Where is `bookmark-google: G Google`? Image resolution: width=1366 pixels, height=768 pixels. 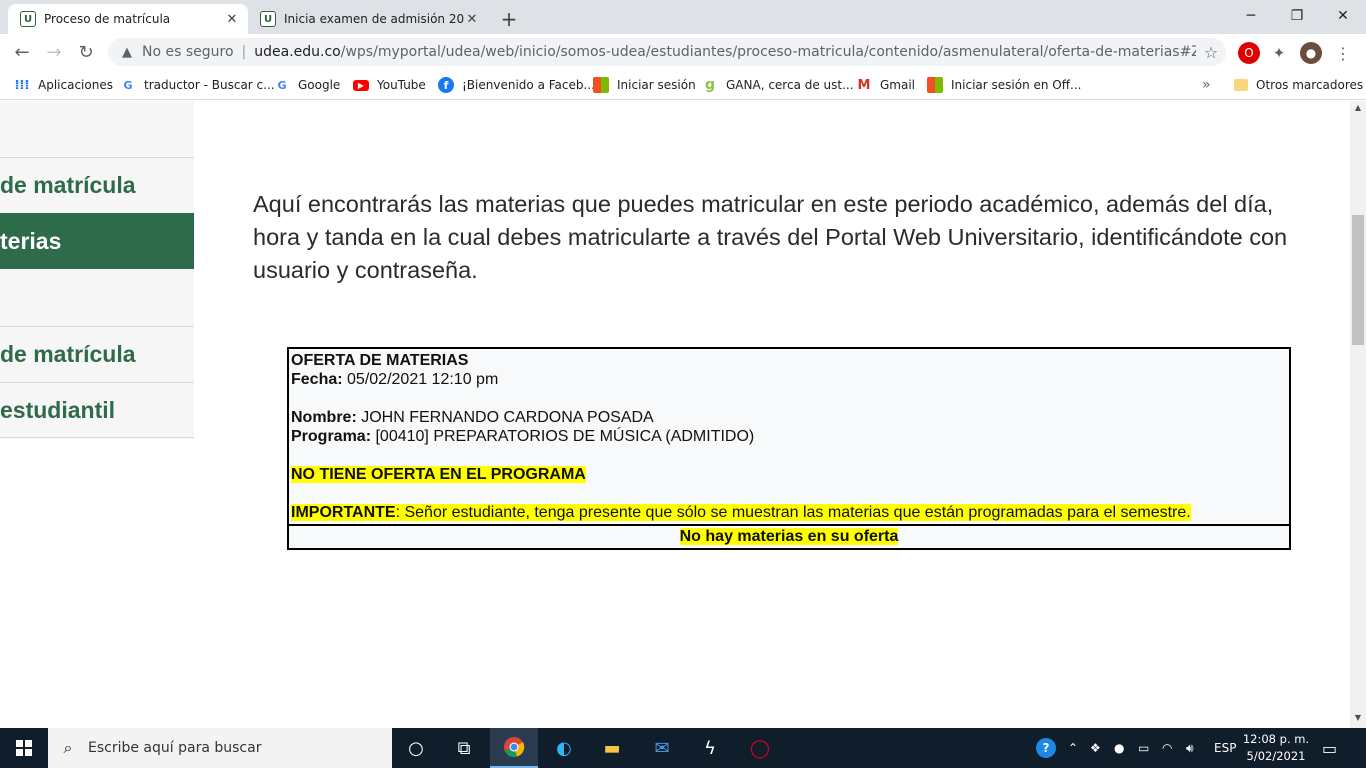 bookmark-google: G Google is located at coordinates (307, 85).